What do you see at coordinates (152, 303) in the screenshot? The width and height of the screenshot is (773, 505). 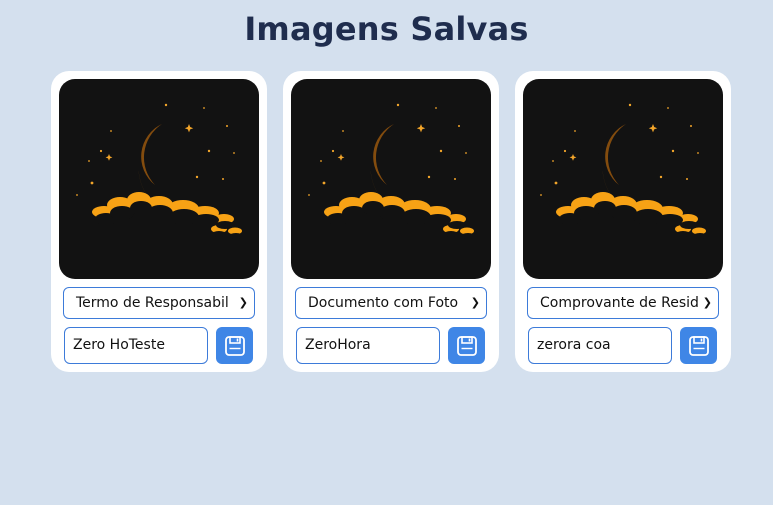 I see `document-type-value: Termo de Responsabil` at bounding box center [152, 303].